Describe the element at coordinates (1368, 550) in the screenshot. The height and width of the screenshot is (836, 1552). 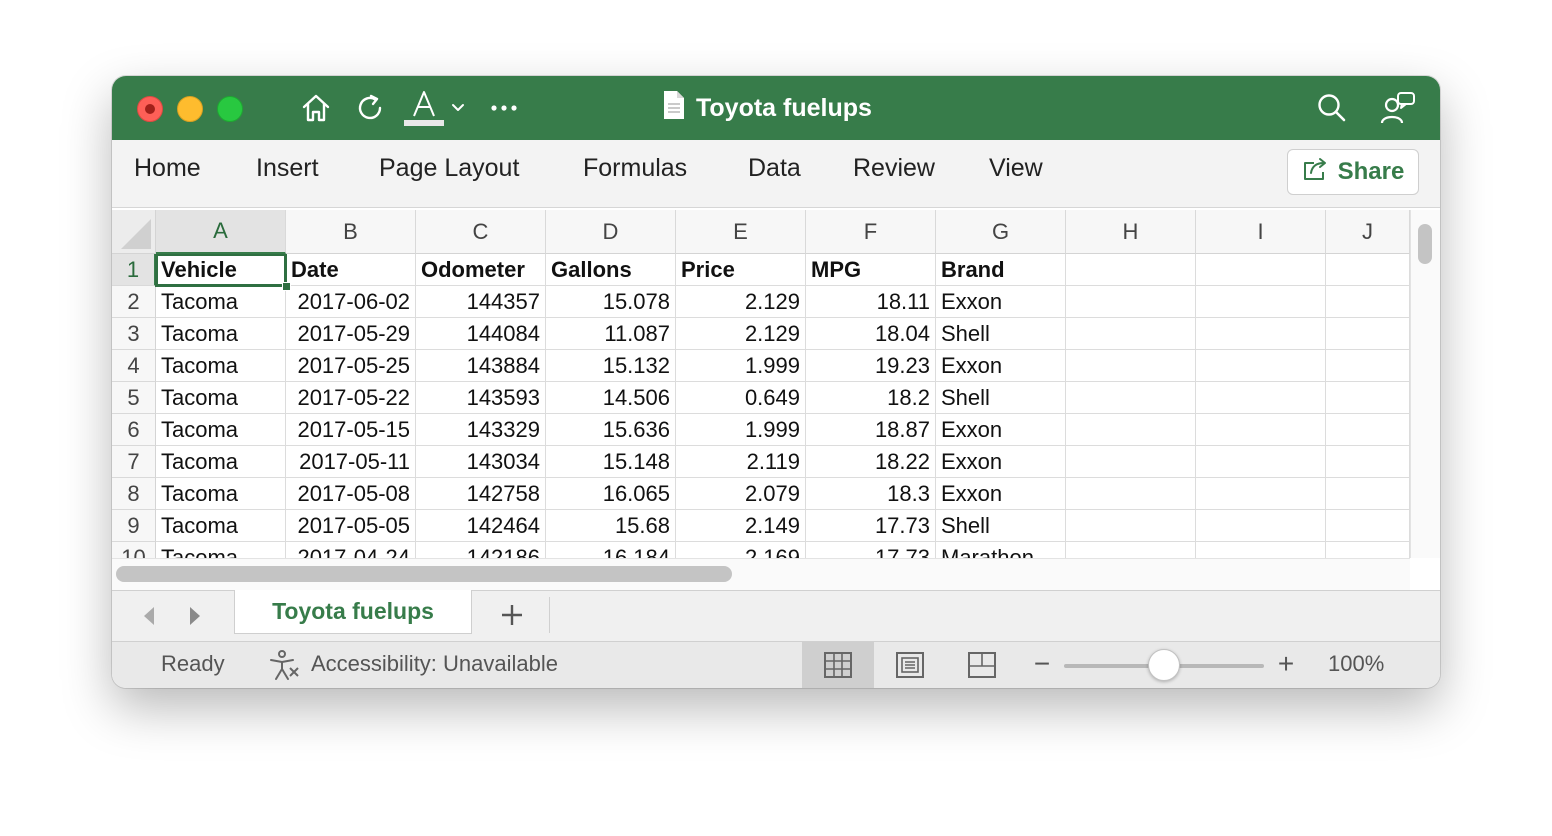
I see `cell-j10` at that location.